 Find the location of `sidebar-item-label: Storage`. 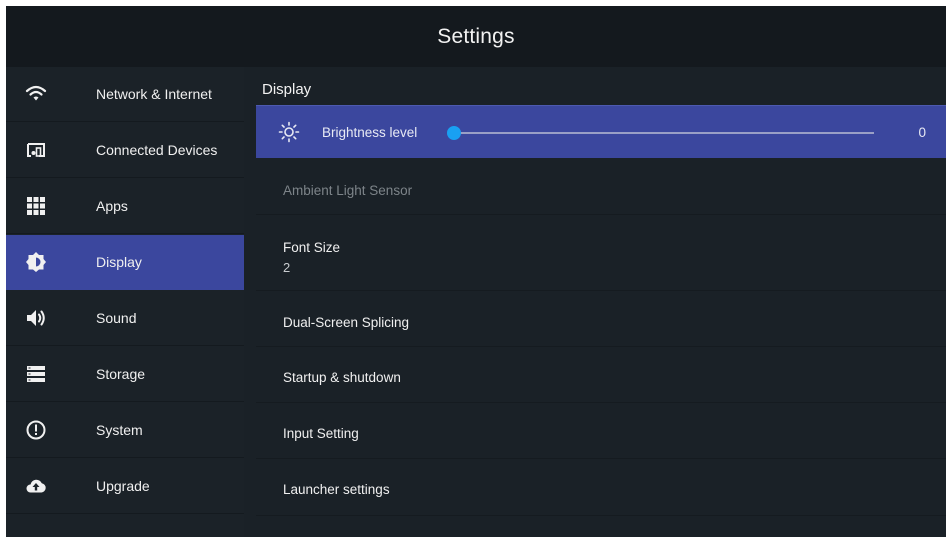

sidebar-item-label: Storage is located at coordinates (121, 374).